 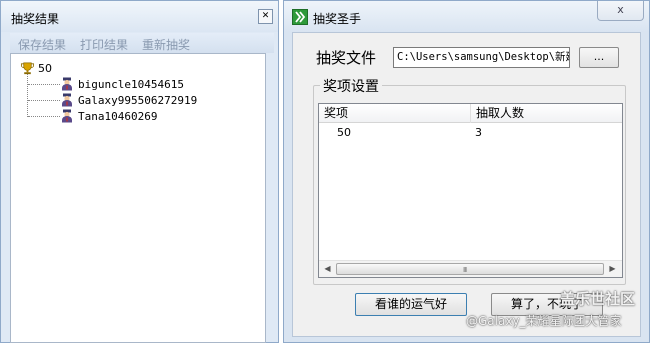 I want to click on close-icon: x, so click(x=620, y=9).